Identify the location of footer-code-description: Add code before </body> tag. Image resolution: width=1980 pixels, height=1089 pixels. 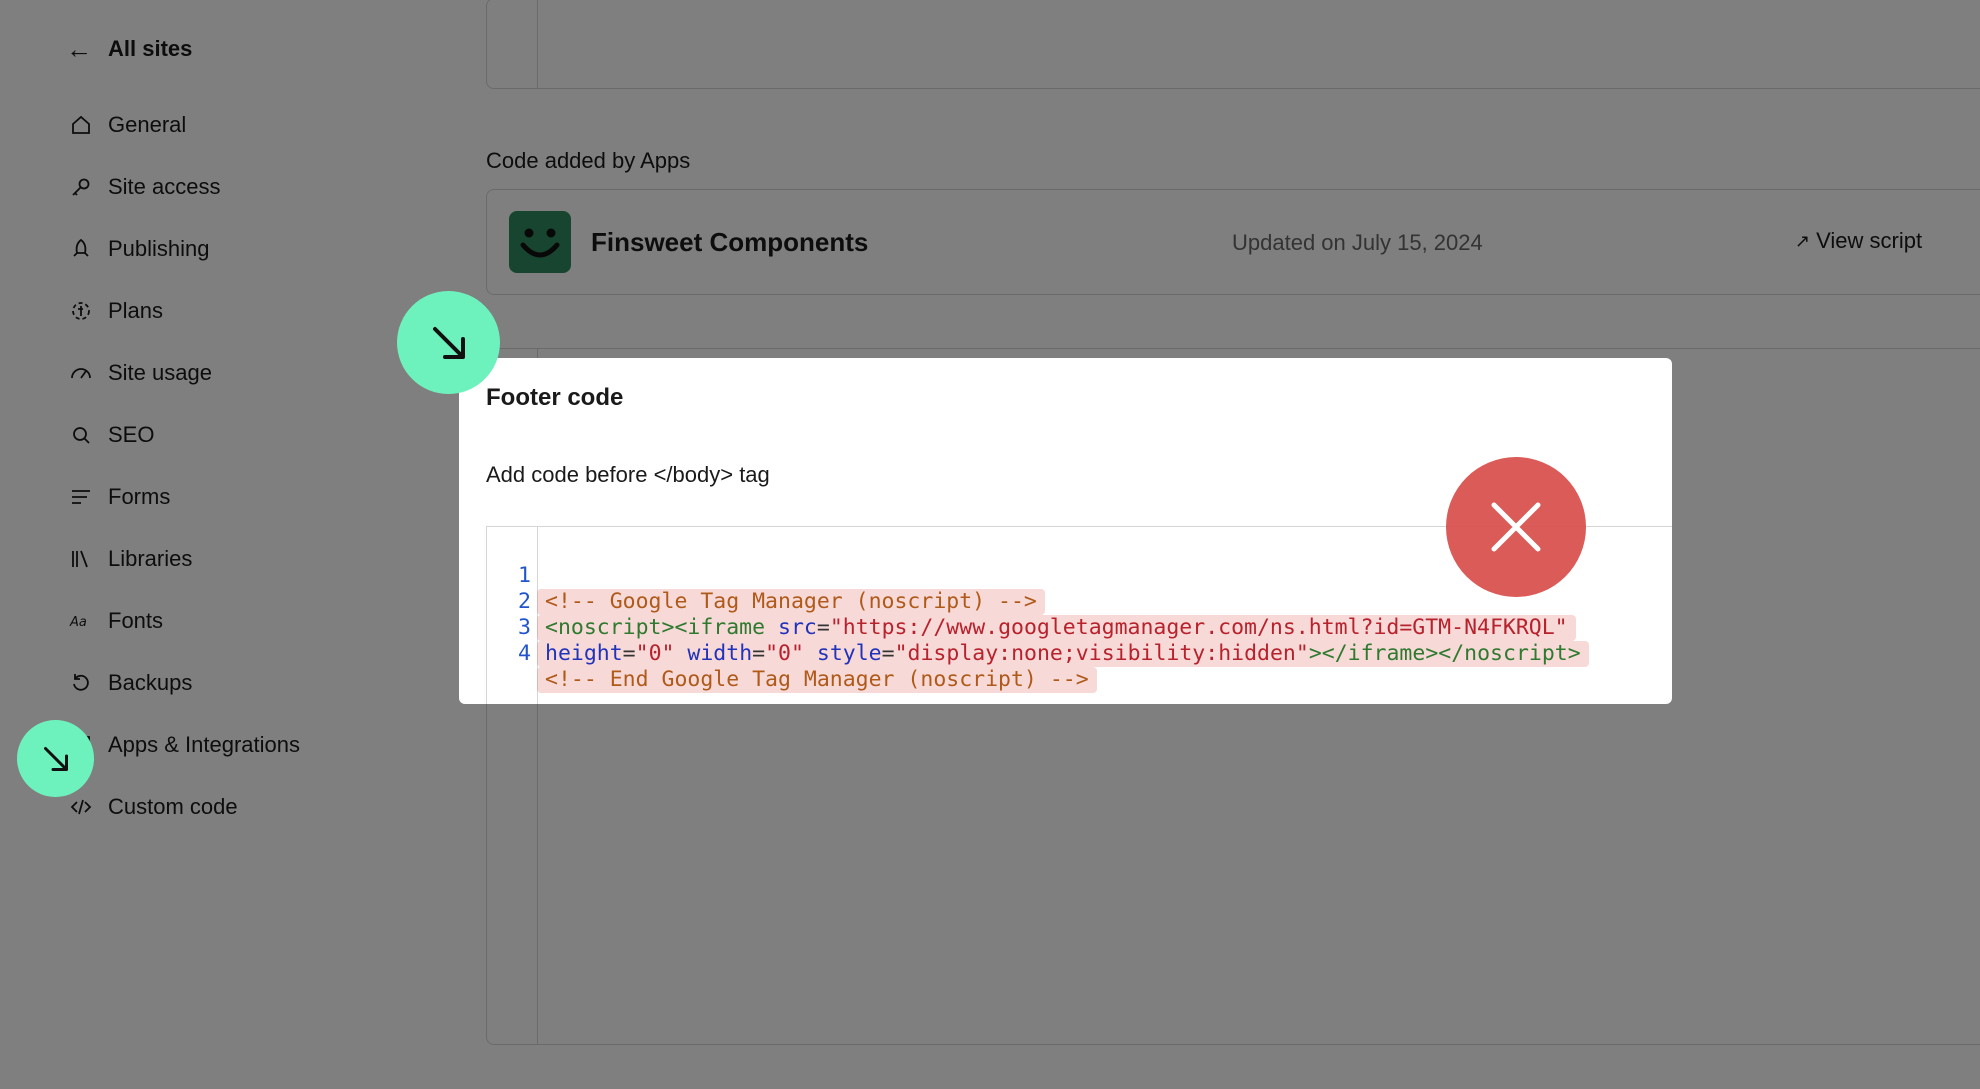
(628, 474).